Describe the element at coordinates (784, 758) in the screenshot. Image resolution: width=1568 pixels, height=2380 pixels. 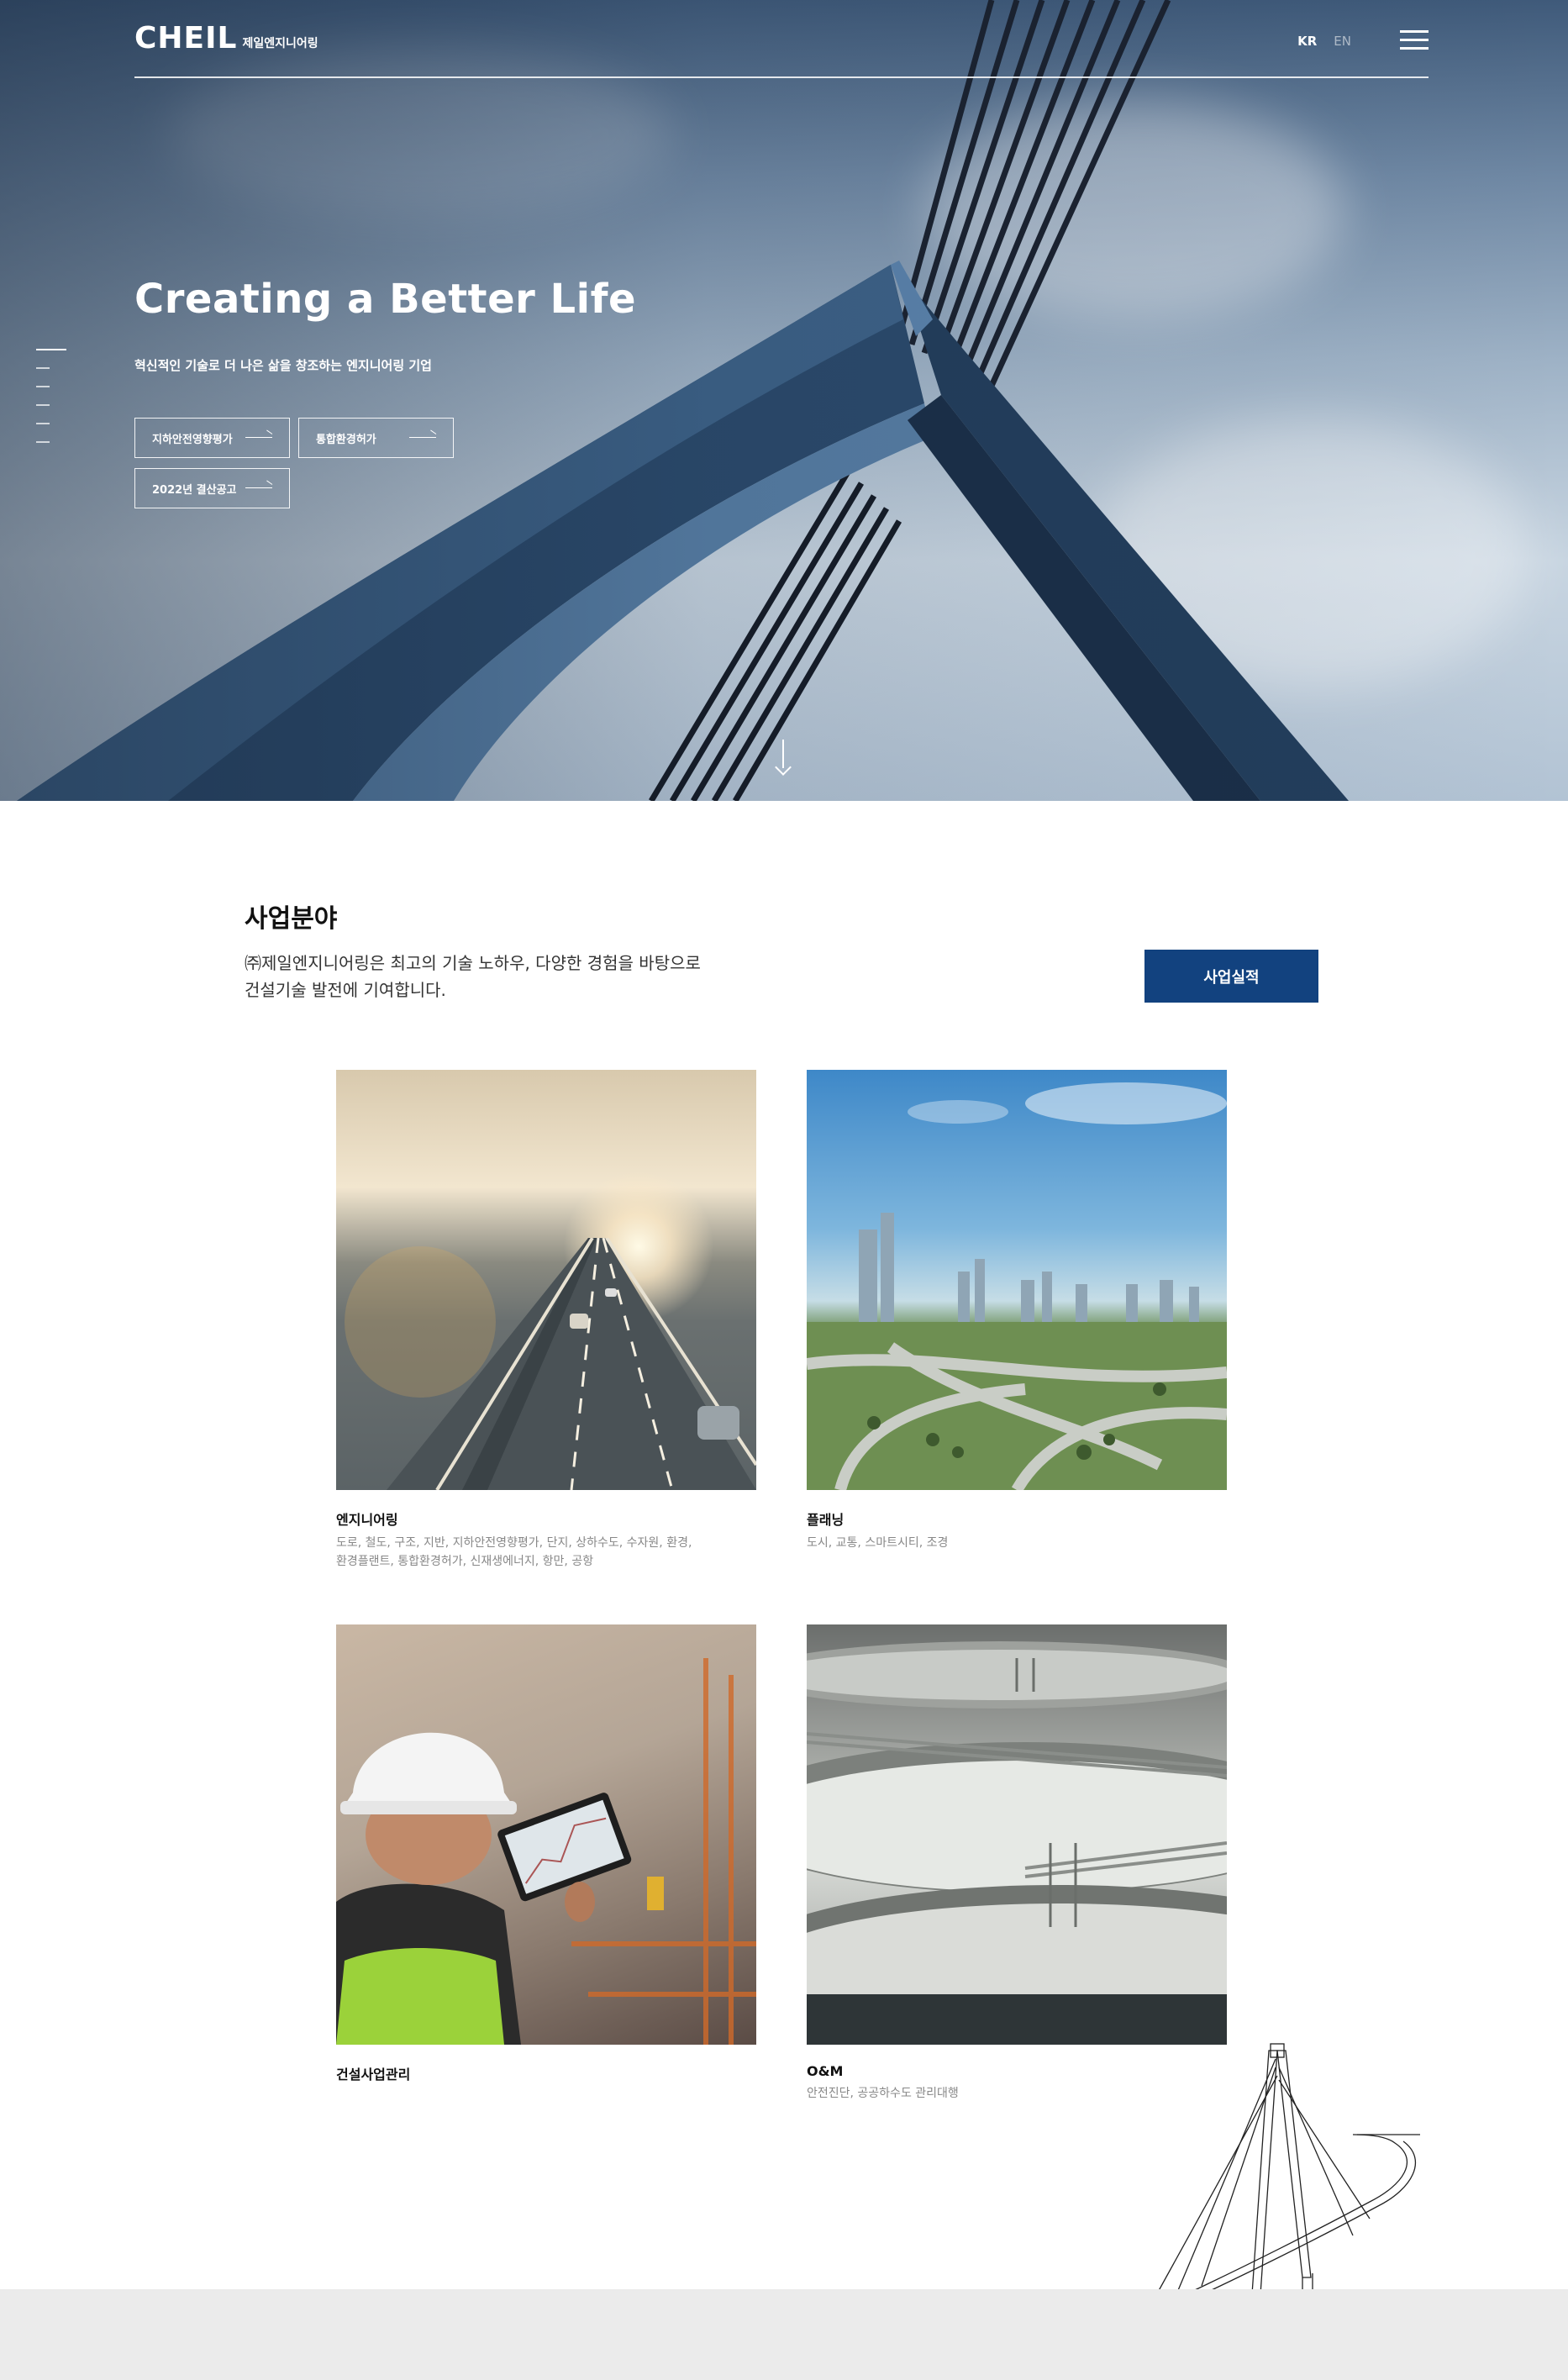
I see `scroll-down-arrow-icon` at that location.